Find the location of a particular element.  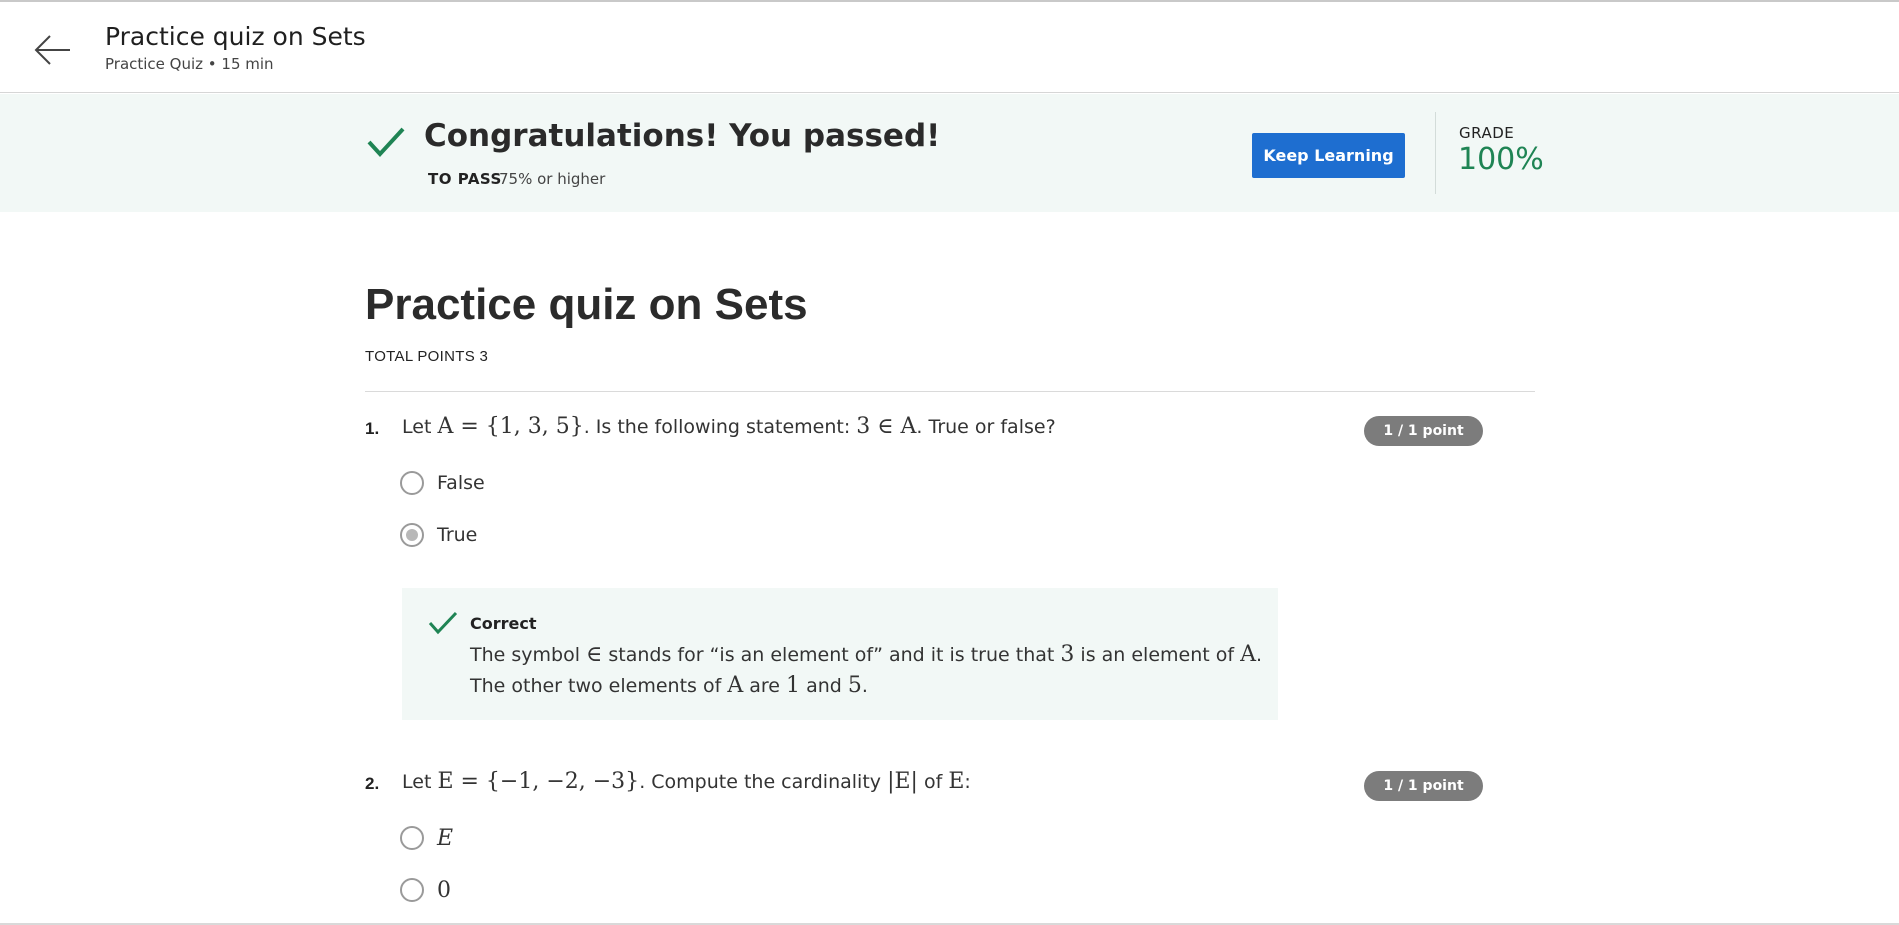

header-title: Practice quiz on Sets is located at coordinates (235, 36).